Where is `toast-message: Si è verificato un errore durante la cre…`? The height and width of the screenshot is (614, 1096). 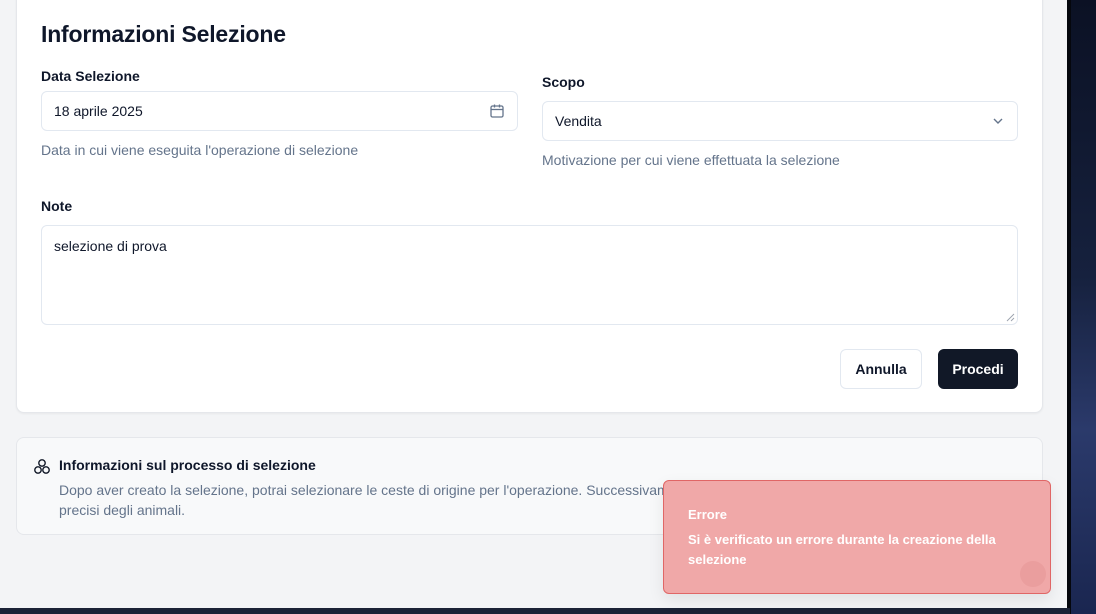 toast-message: Si è verificato un errore durante la cre… is located at coordinates (842, 549).